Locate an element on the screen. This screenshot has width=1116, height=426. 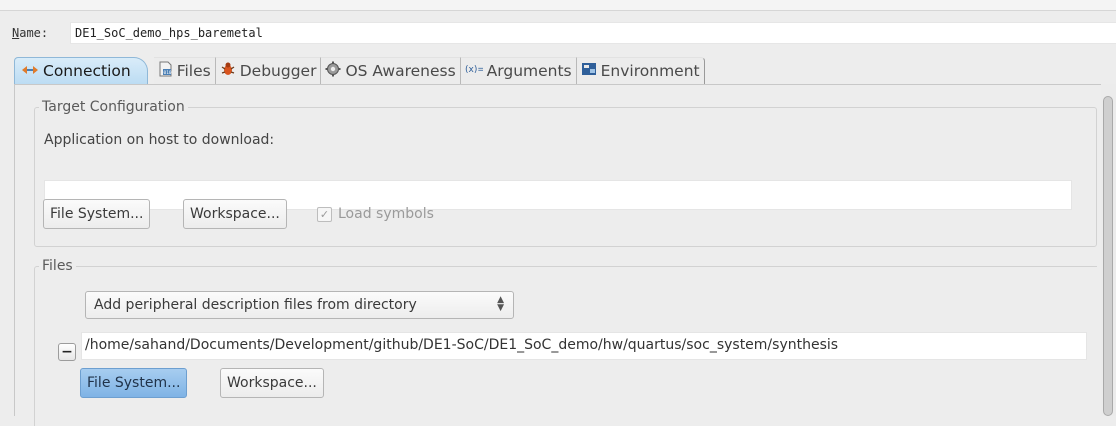
remove-entry-button: − is located at coordinates (67, 352).